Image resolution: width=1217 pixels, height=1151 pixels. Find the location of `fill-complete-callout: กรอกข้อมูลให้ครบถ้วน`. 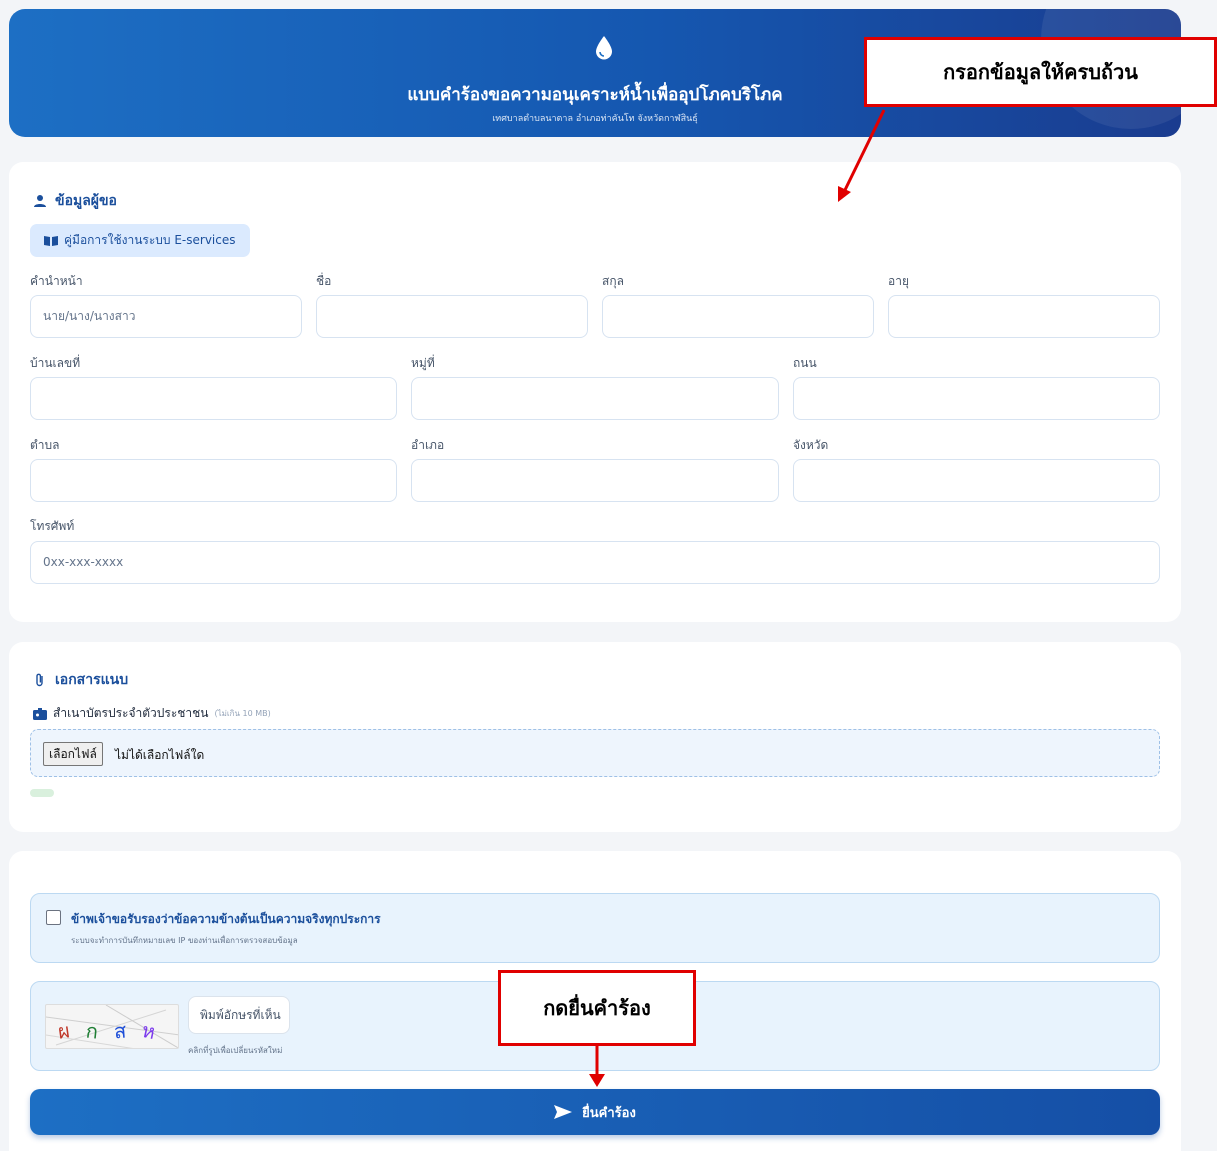

fill-complete-callout: กรอกข้อมูลให้ครบถ้วน is located at coordinates (1040, 72).